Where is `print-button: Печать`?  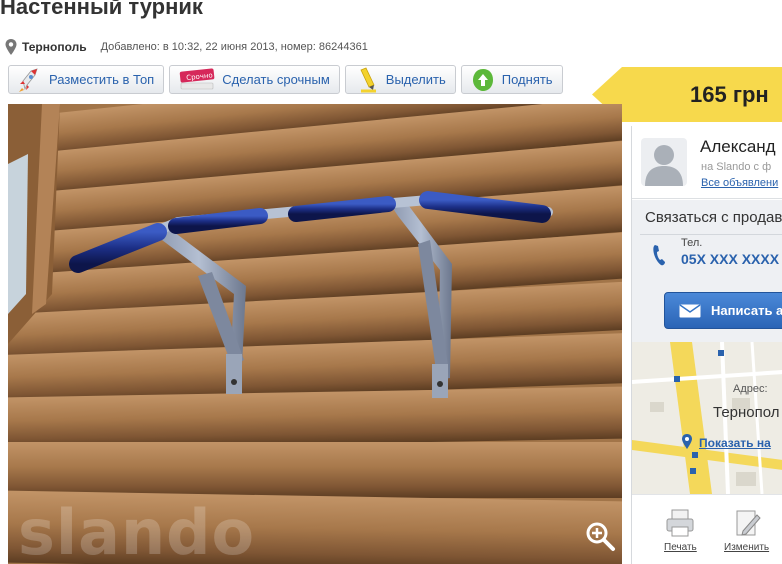
print-button: Печать is located at coordinates (680, 530).